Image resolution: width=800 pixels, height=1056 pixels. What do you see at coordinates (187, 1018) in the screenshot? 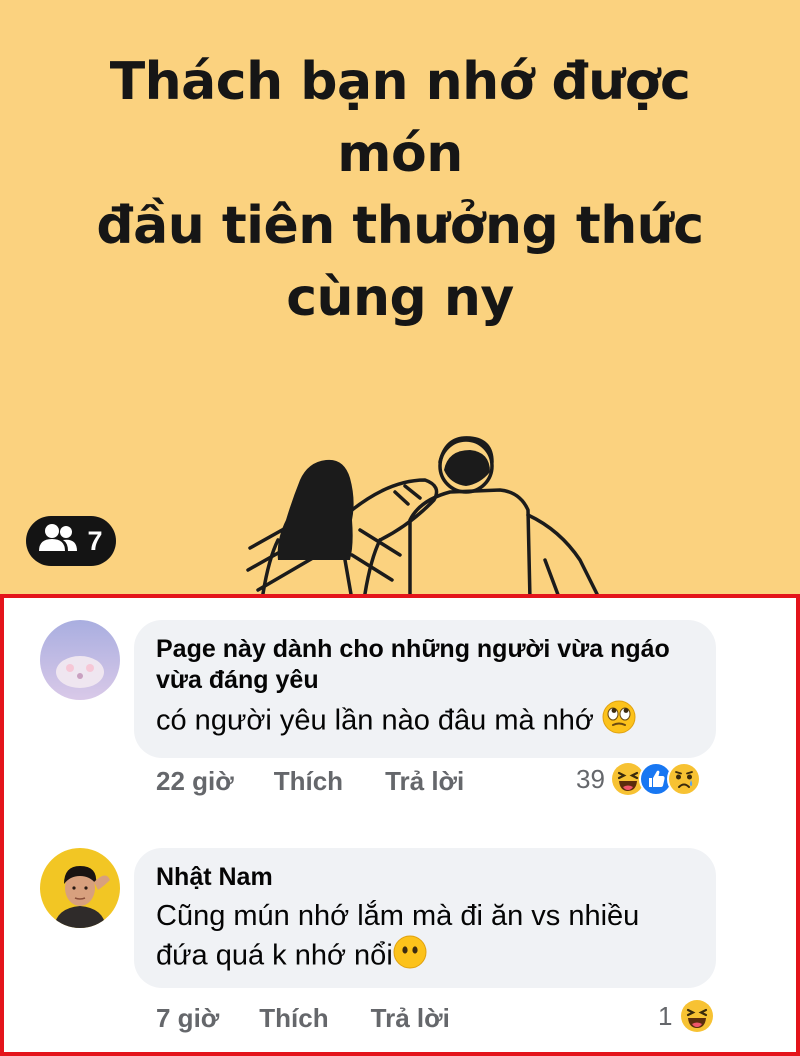
I see `comment-timestamp: 7 giờ` at bounding box center [187, 1018].